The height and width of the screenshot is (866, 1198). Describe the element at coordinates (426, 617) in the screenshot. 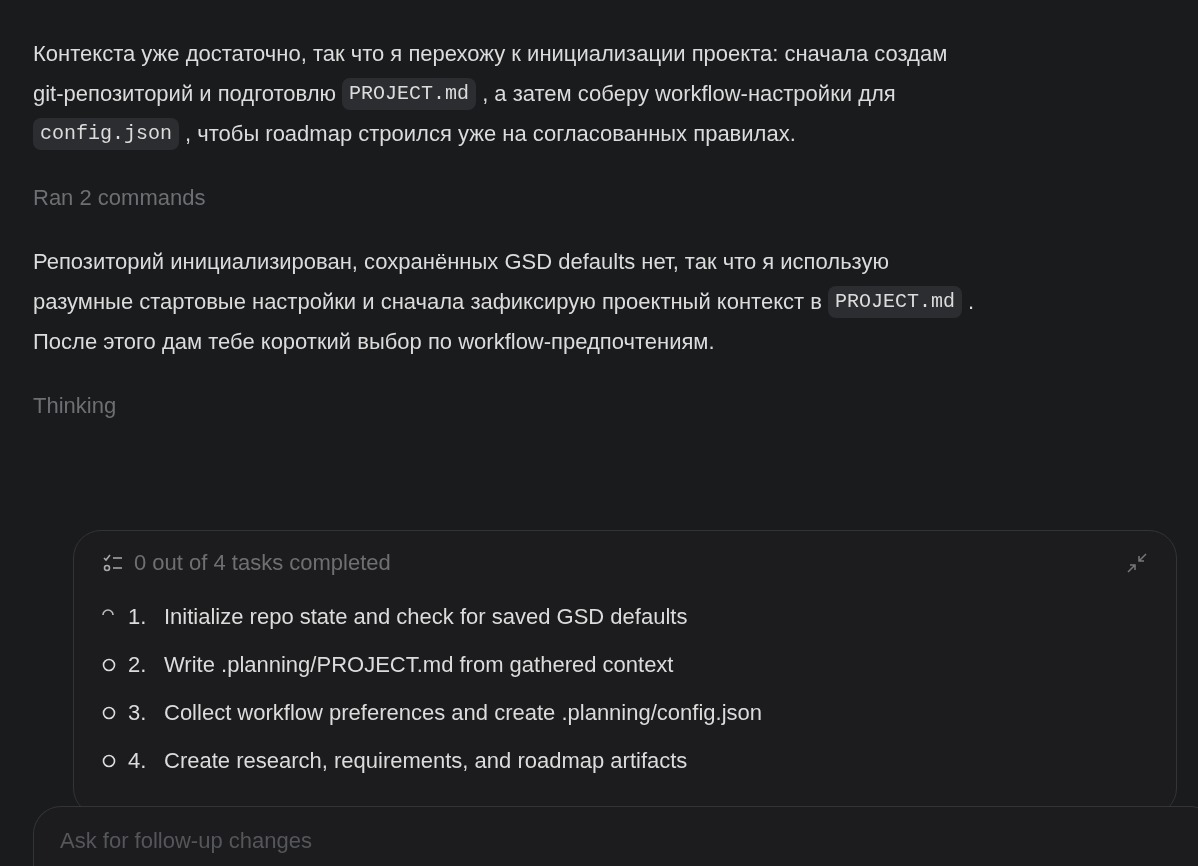

I see `task-text: Initialize repo state and check for saved GSD defaults` at that location.